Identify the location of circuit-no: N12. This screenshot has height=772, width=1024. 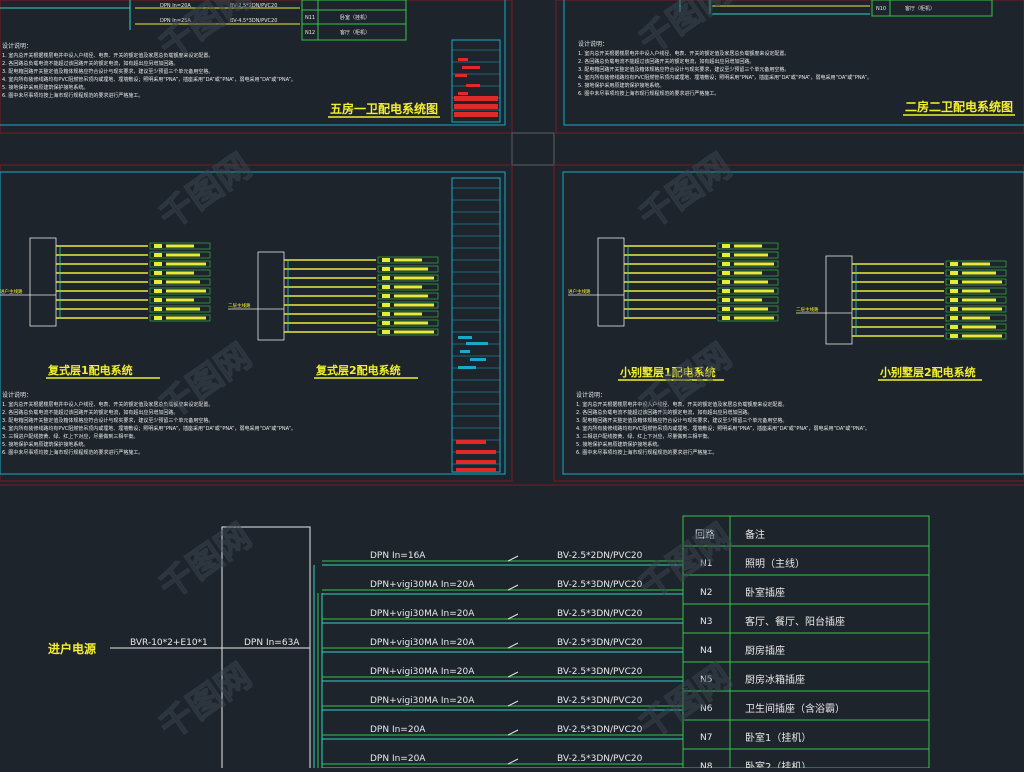
(310, 33).